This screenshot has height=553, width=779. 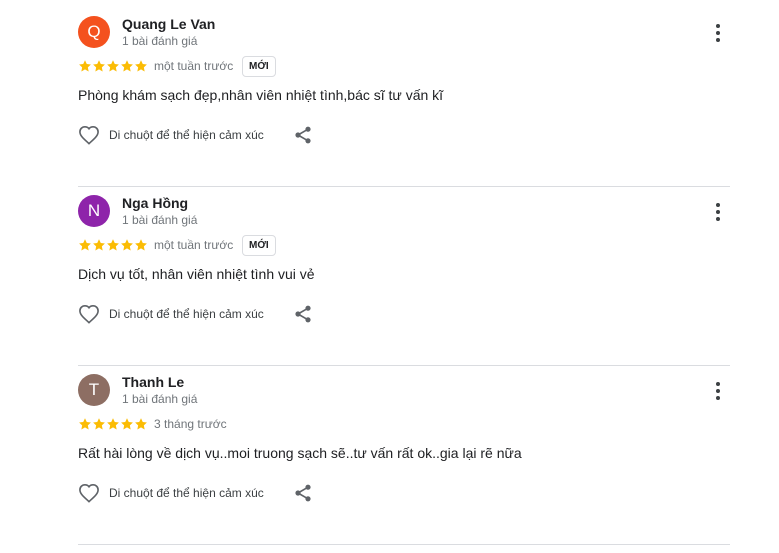 What do you see at coordinates (196, 274) in the screenshot?
I see `review-text: Dịch vụ tốt, nhân viên nhiệt tình vui vẻ` at bounding box center [196, 274].